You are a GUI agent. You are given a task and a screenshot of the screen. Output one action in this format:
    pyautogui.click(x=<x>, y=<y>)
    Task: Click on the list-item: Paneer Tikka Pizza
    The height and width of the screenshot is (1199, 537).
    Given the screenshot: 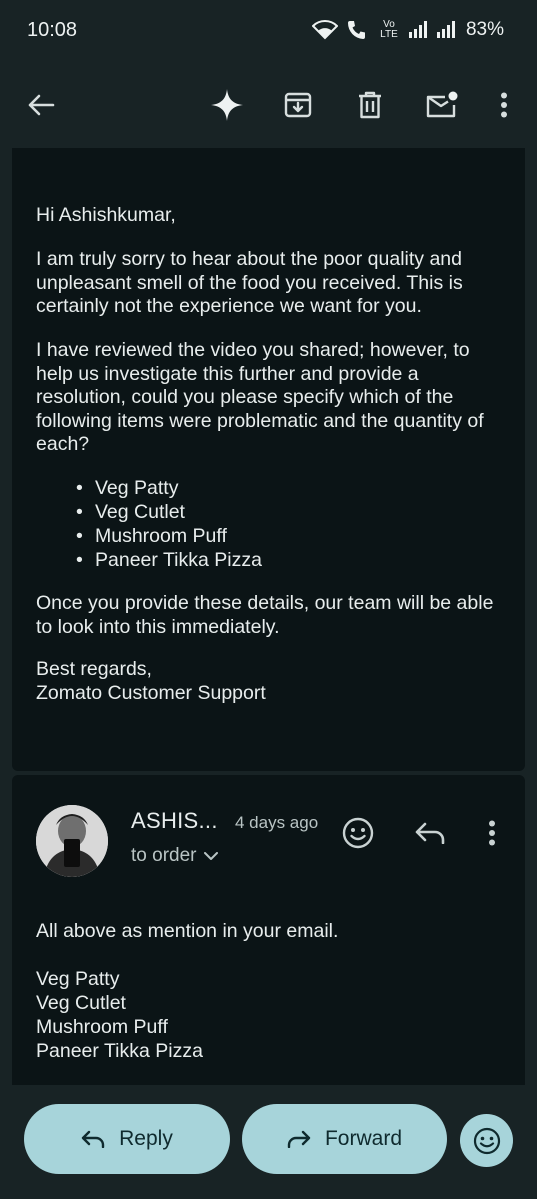 What is the action you would take?
    pyautogui.click(x=276, y=560)
    